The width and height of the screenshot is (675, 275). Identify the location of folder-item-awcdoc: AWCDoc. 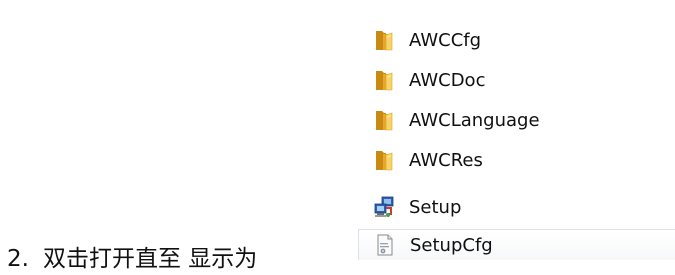
(427, 80).